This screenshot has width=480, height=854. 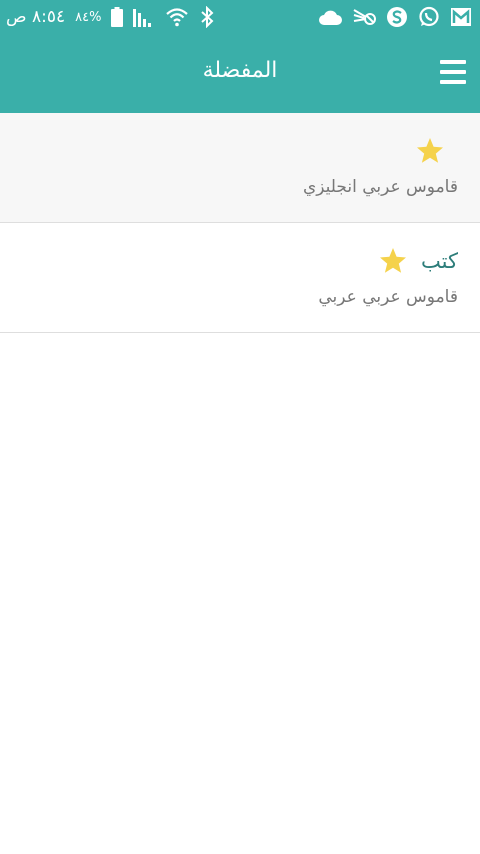 What do you see at coordinates (240, 278) in the screenshot?
I see `list-item: كتب قاموس عربي عربي` at bounding box center [240, 278].